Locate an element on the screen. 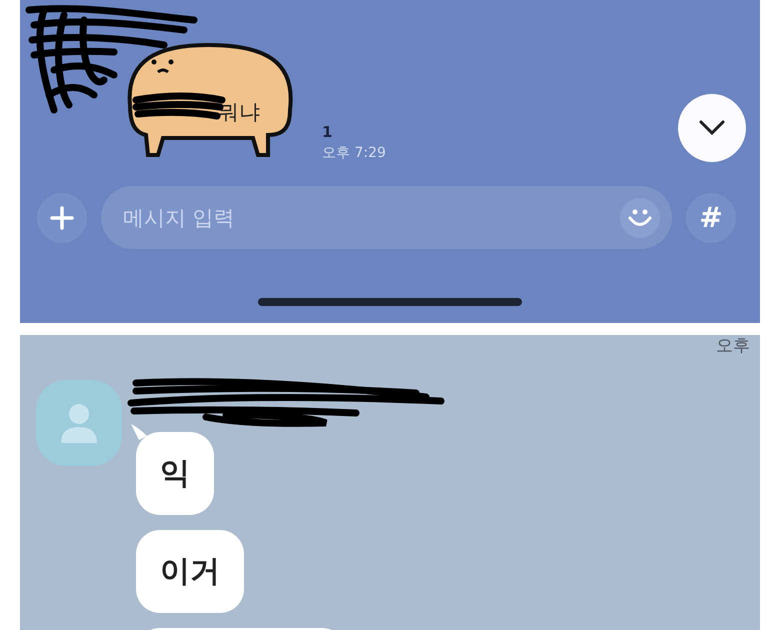  chevron-down-icon is located at coordinates (712, 128).